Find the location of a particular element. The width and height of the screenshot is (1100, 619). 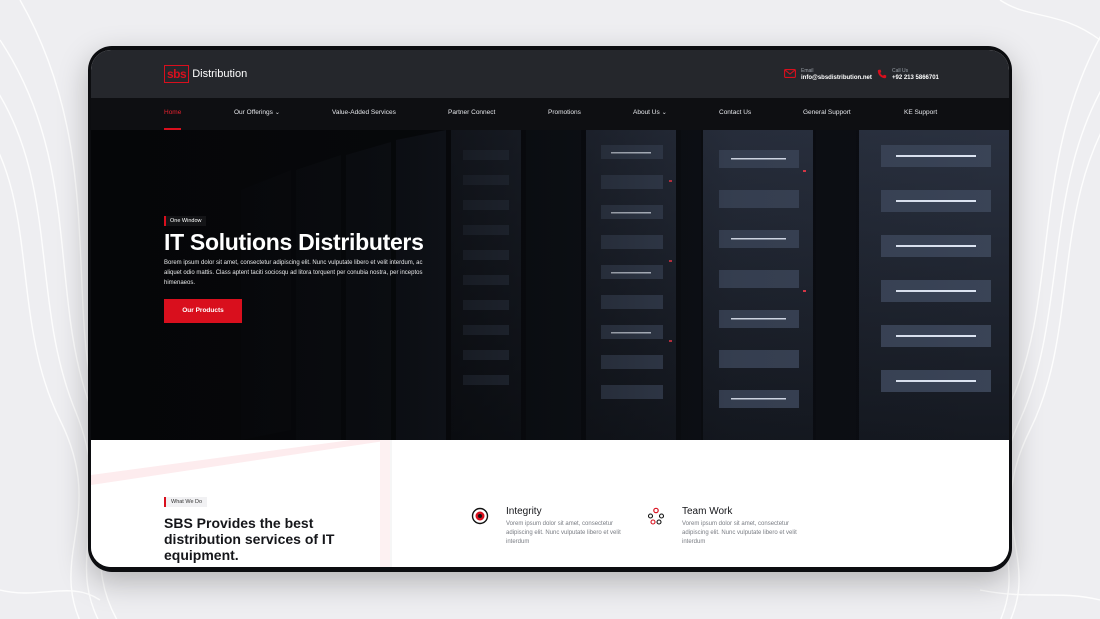

call-value: +92 213 5866701 is located at coordinates (915, 78).